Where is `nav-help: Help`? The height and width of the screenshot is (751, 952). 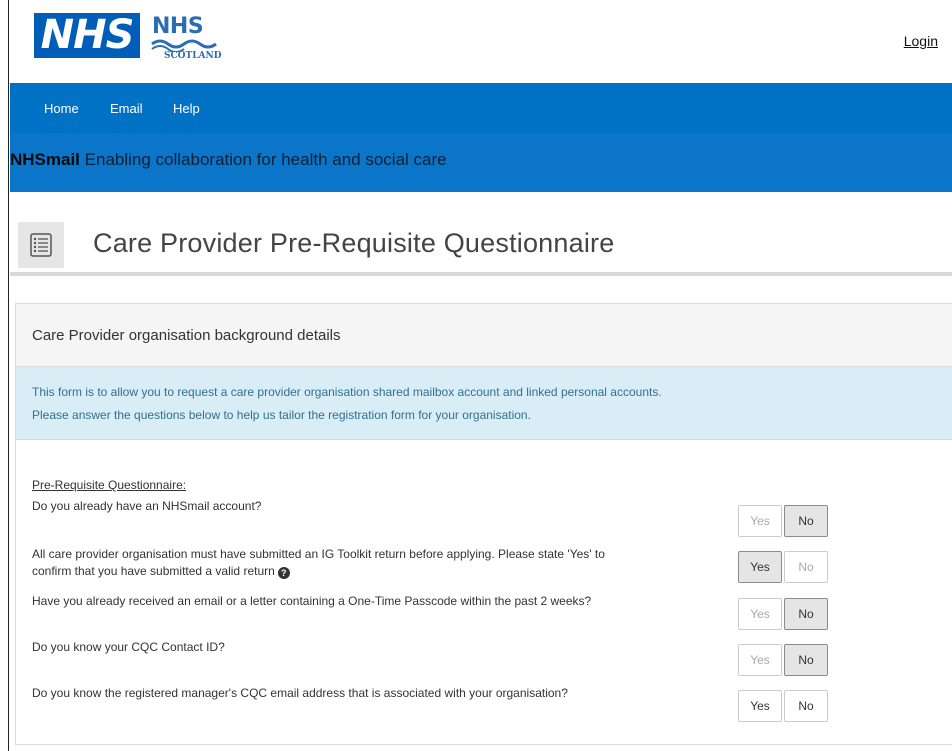
nav-help: Help is located at coordinates (186, 108).